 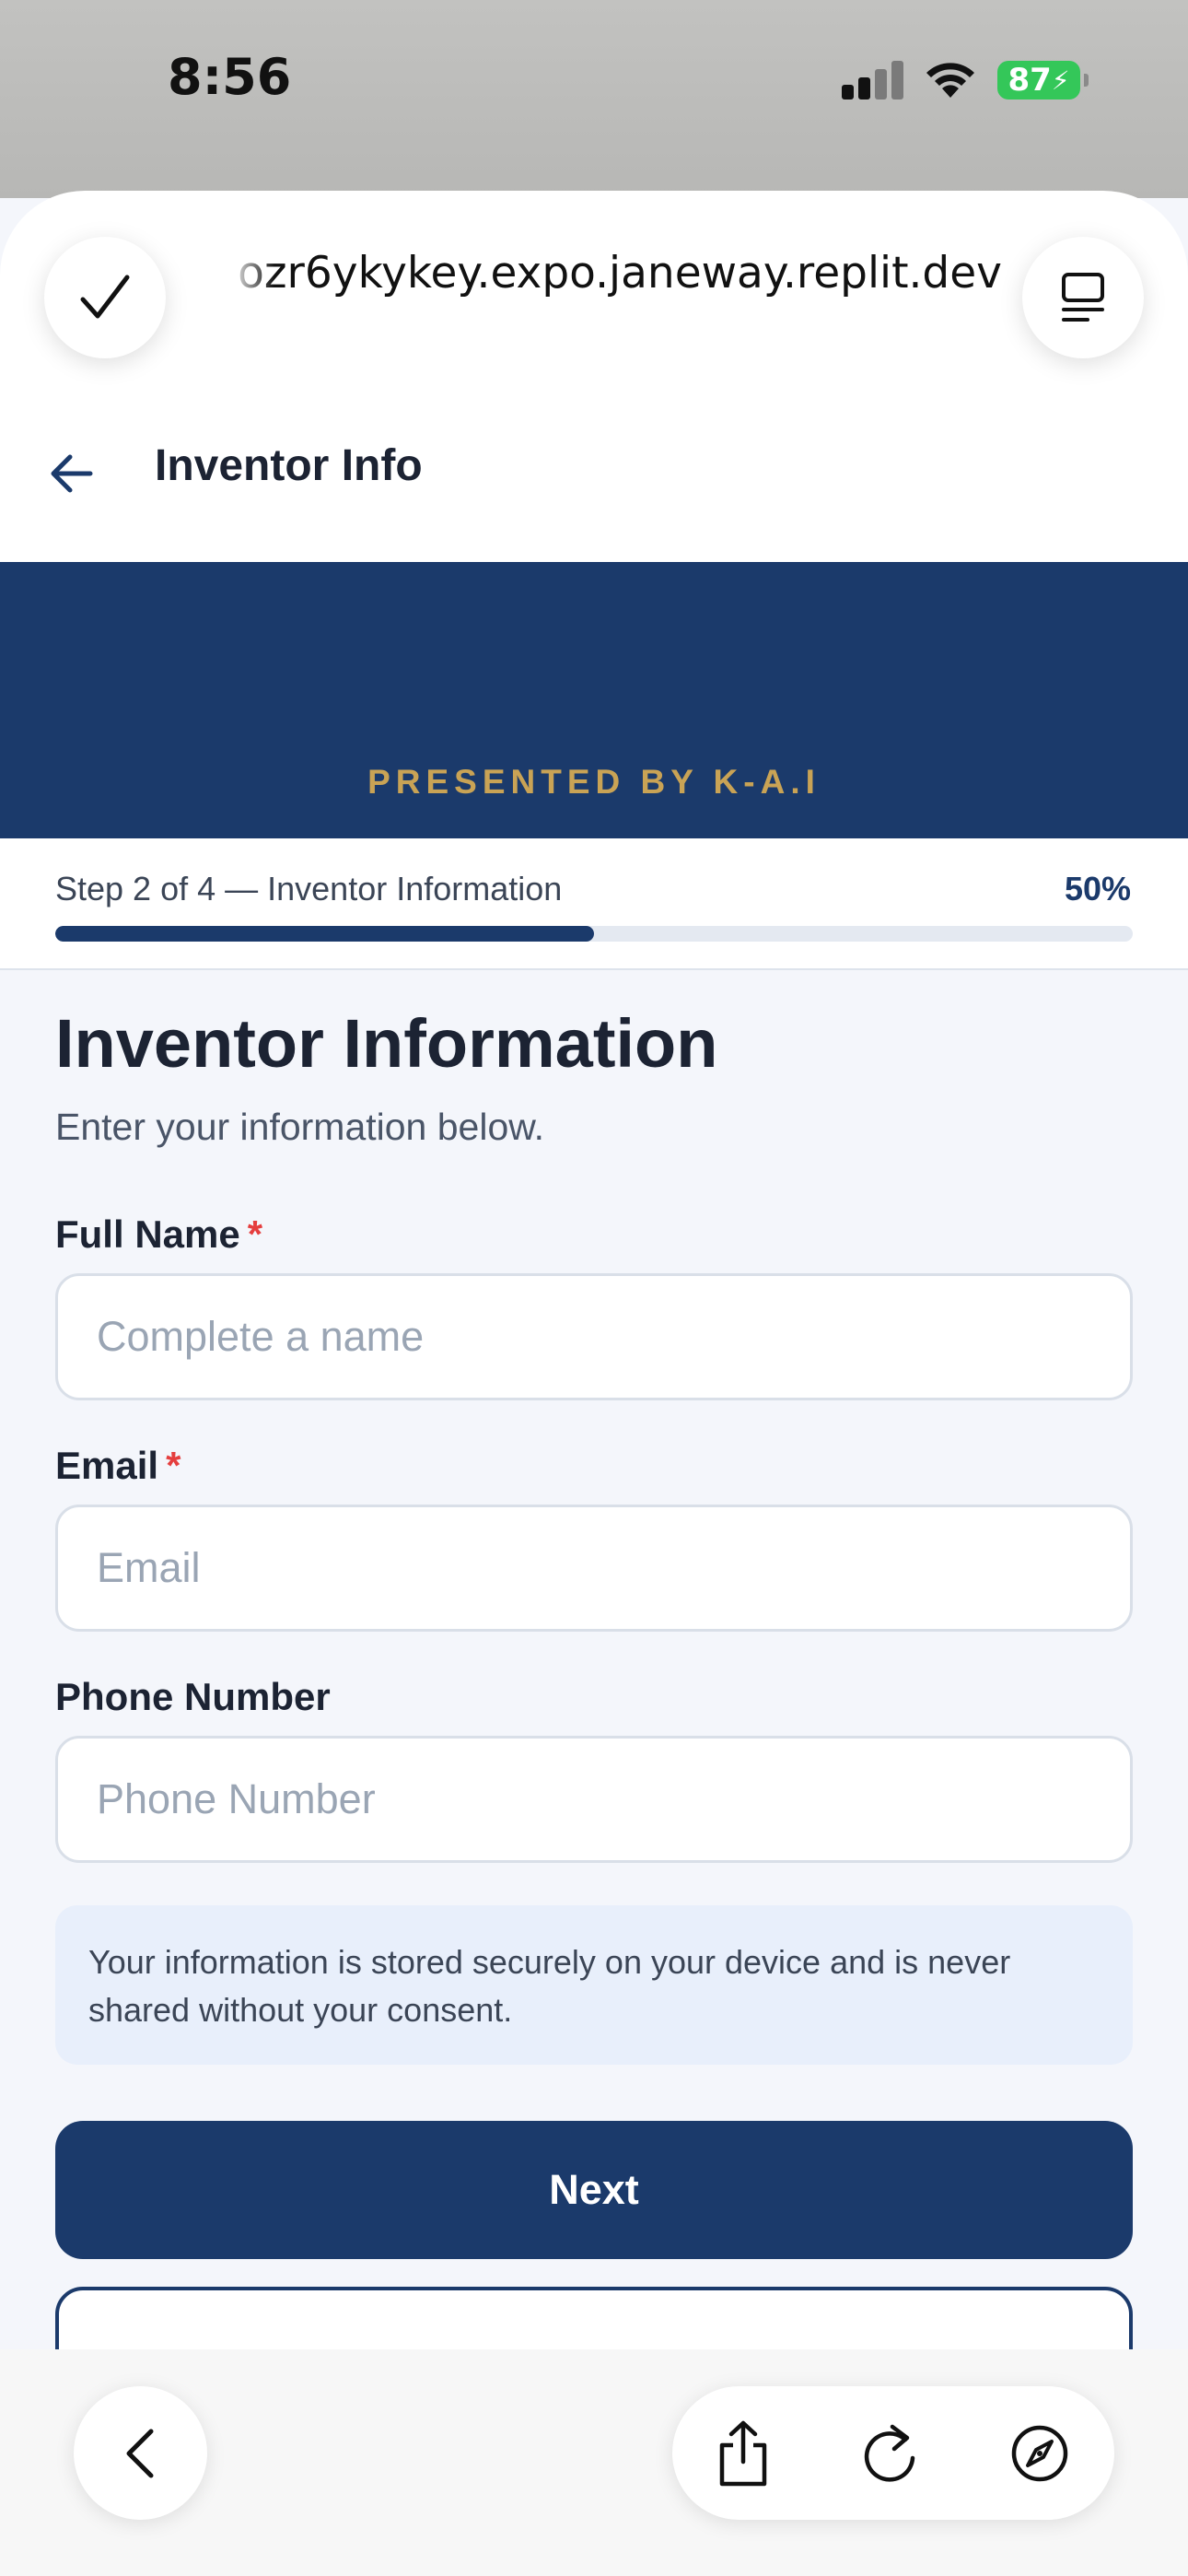 I want to click on browser-toolbar, so click(x=594, y=2462).